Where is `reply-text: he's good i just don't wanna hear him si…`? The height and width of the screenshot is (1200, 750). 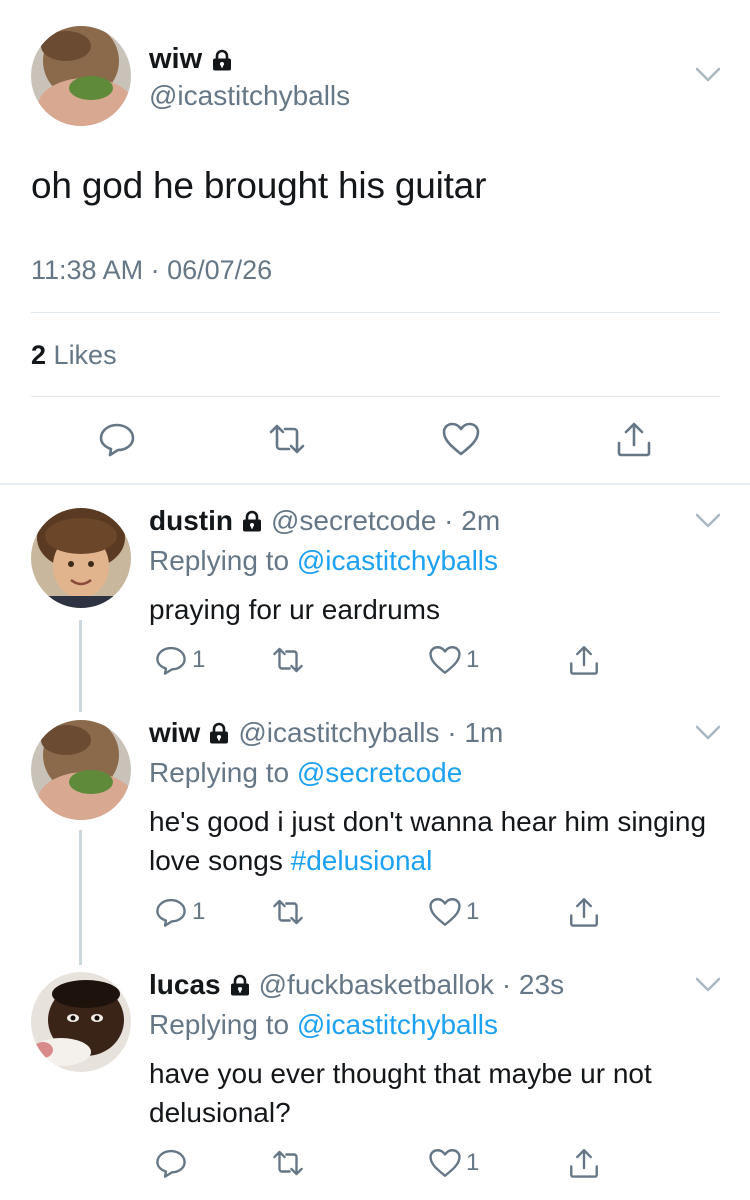 reply-text: he's good i just don't wanna hear him si… is located at coordinates (434, 841).